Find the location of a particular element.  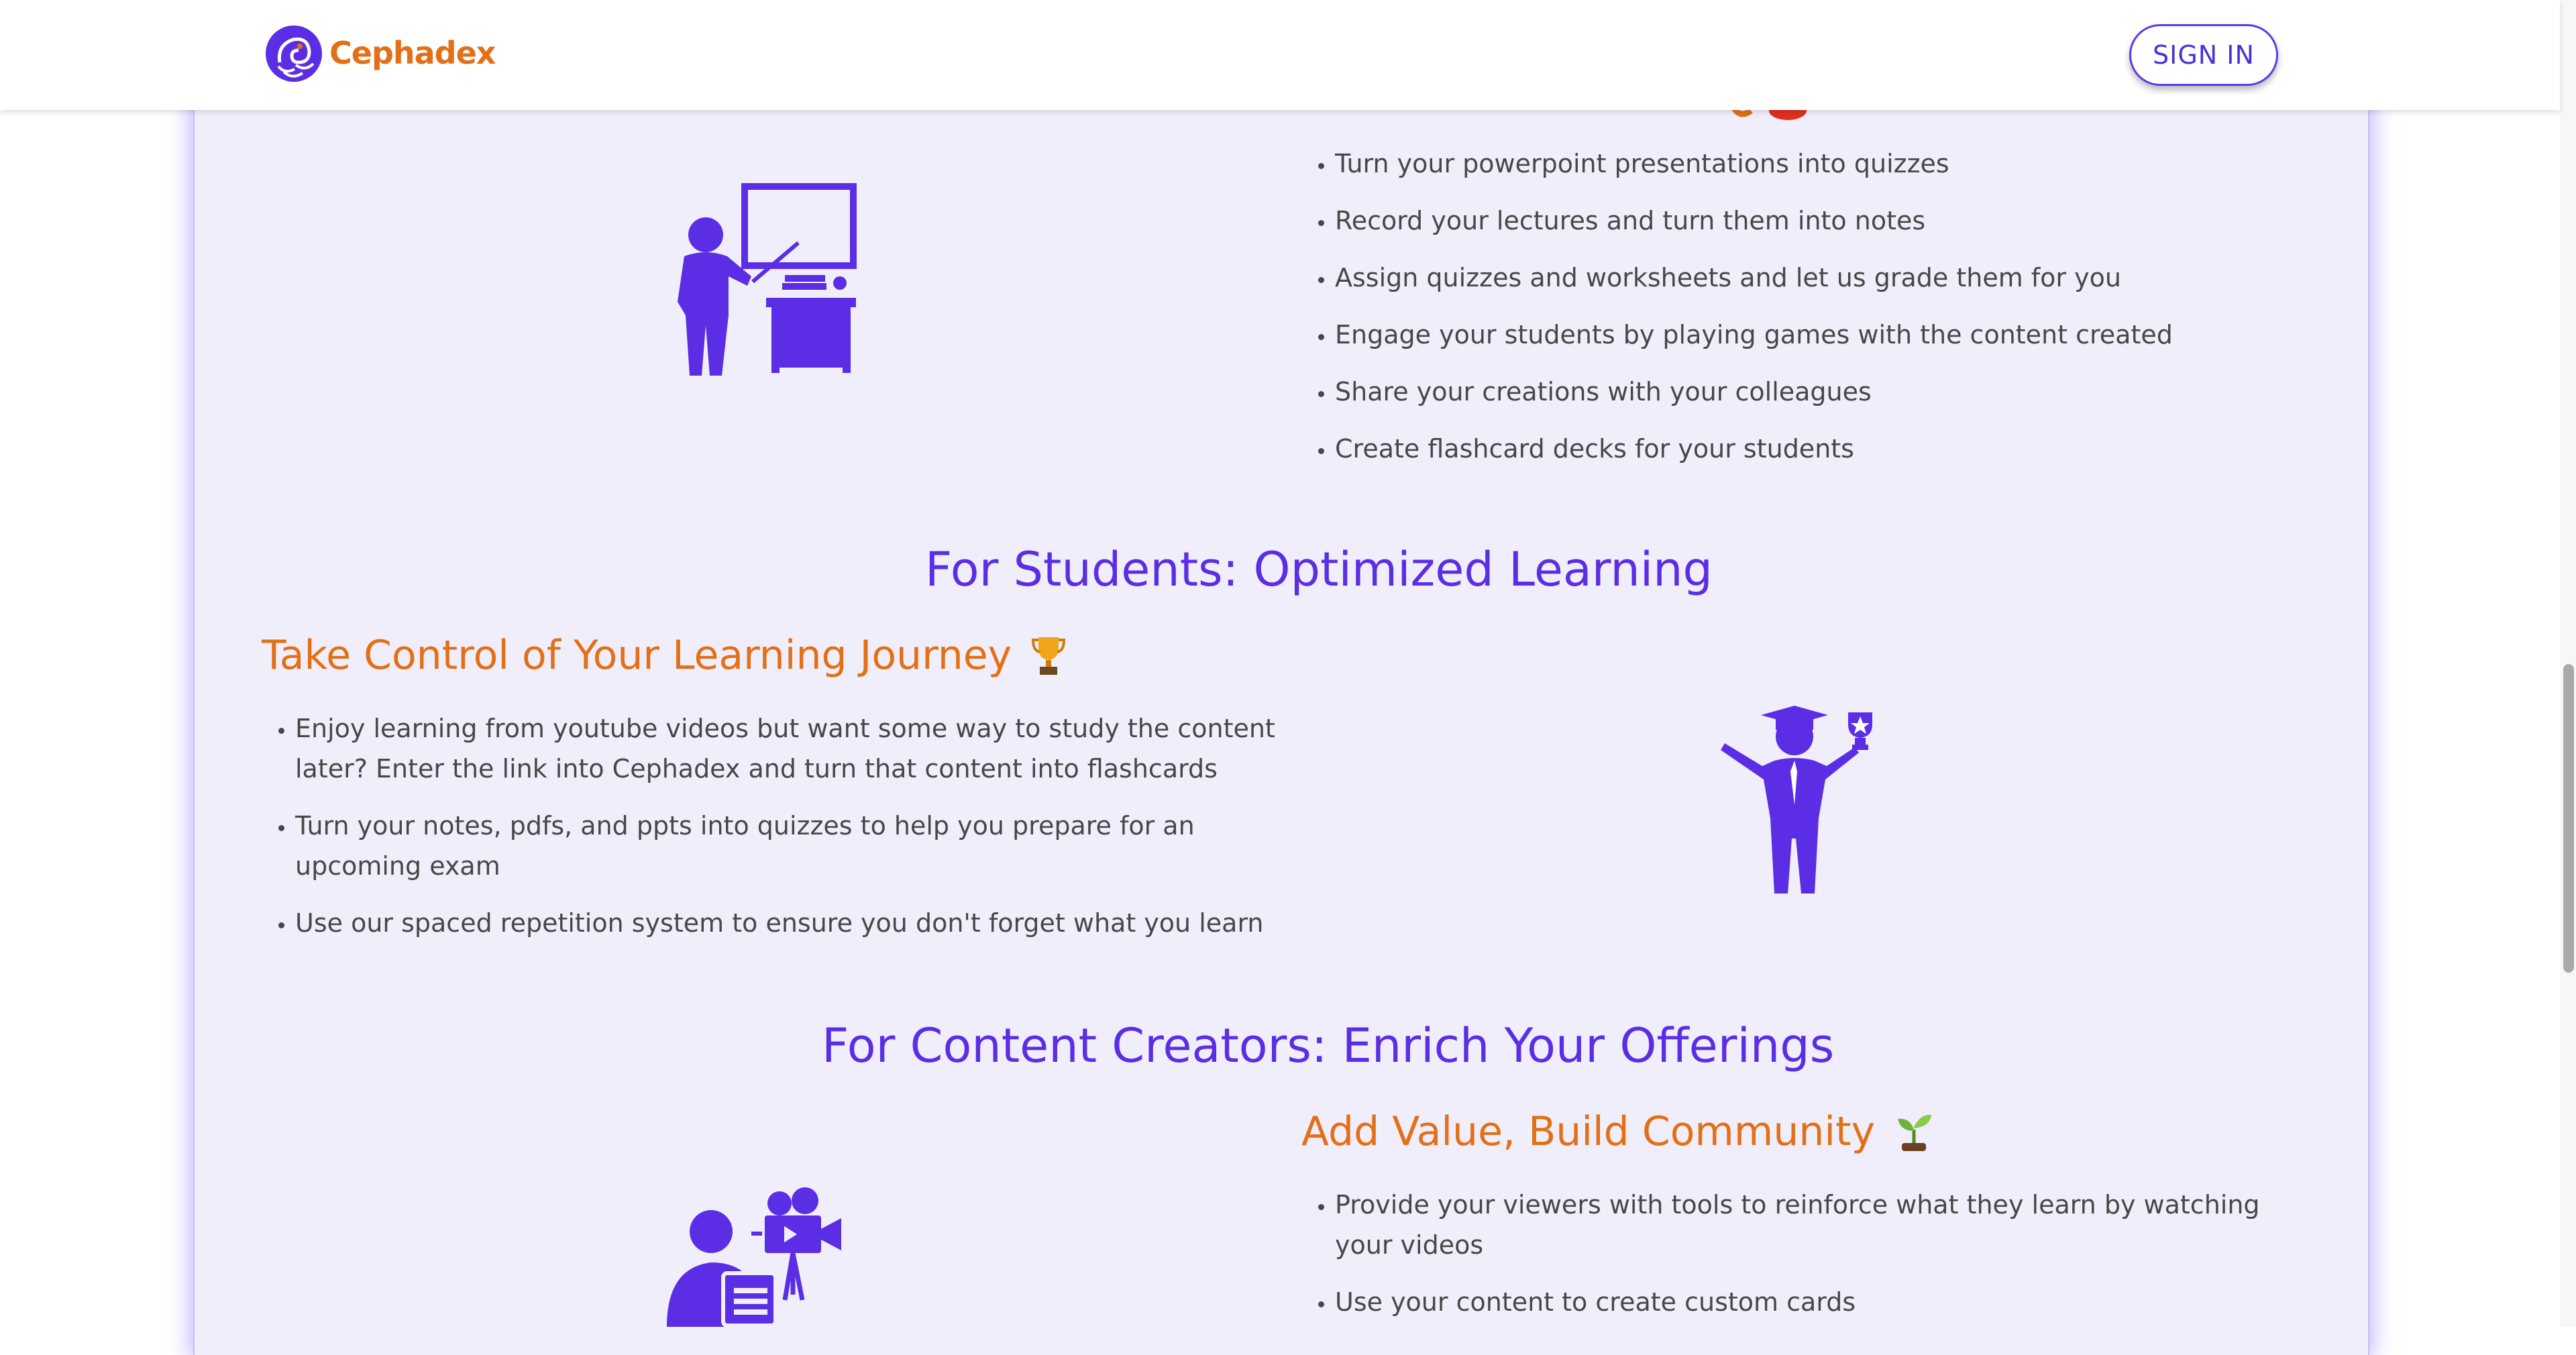

list-item: Use your content to create custom cards is located at coordinates (1824, 1302).